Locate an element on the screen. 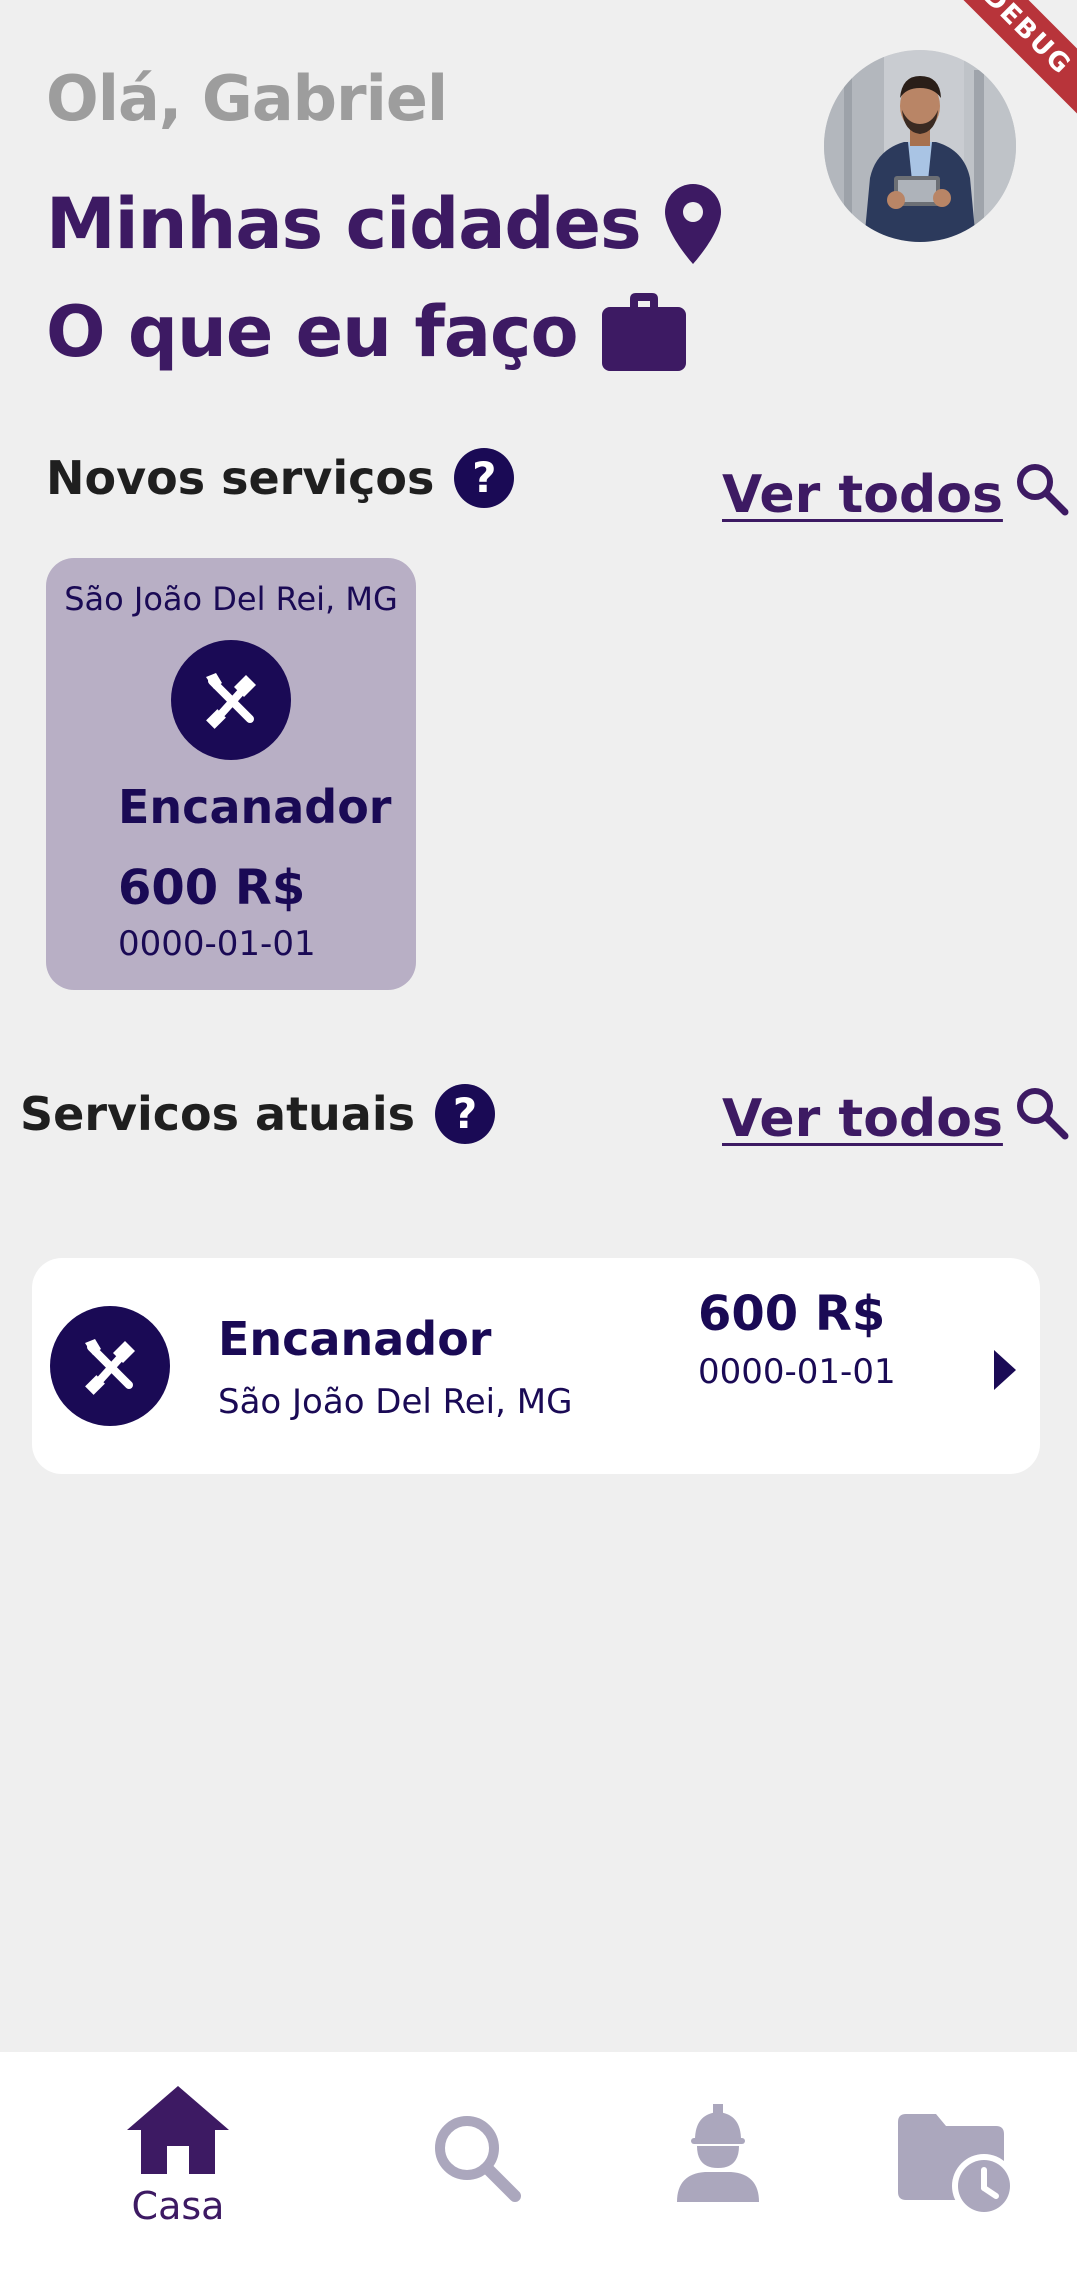 The width and height of the screenshot is (1077, 2270). nav-item-worker is located at coordinates (718, 2161).